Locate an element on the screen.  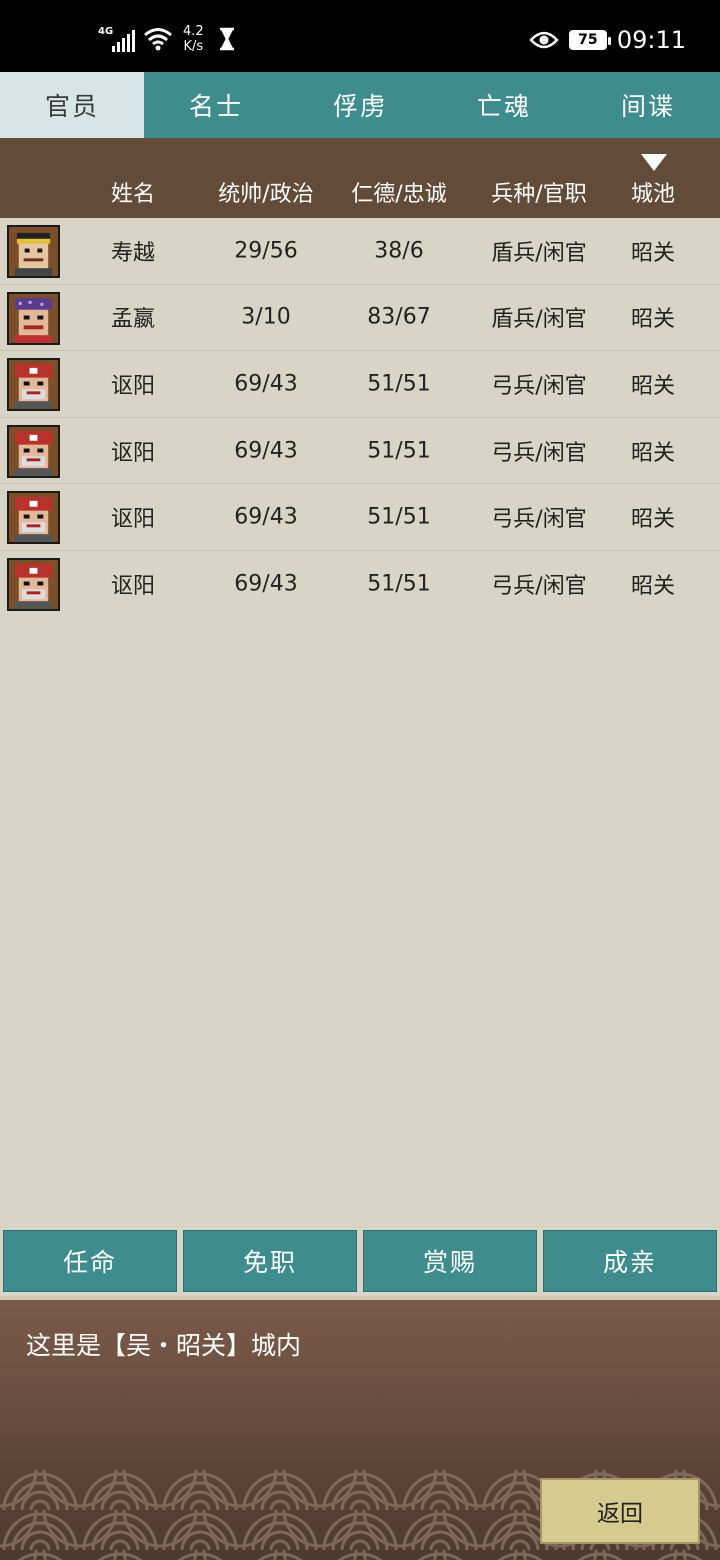
appoint-button: 任命 is located at coordinates (90, 1261).